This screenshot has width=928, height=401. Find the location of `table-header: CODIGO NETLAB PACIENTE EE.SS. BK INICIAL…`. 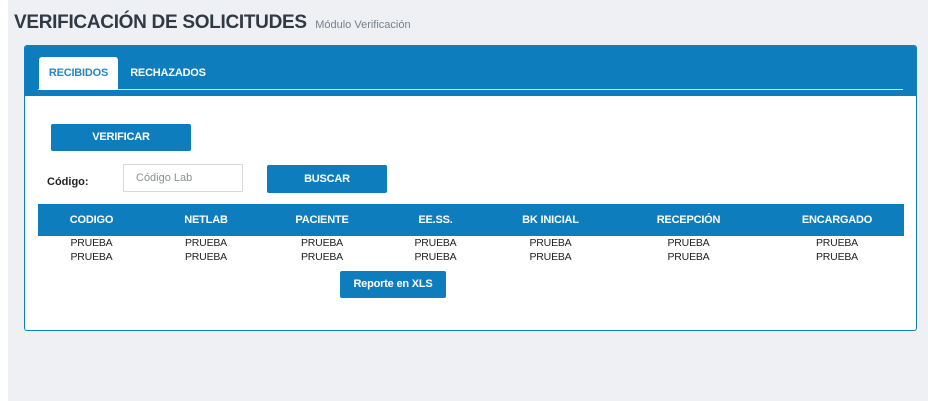

table-header: CODIGO NETLAB PACIENTE EE.SS. BK INICIAL… is located at coordinates (471, 220).